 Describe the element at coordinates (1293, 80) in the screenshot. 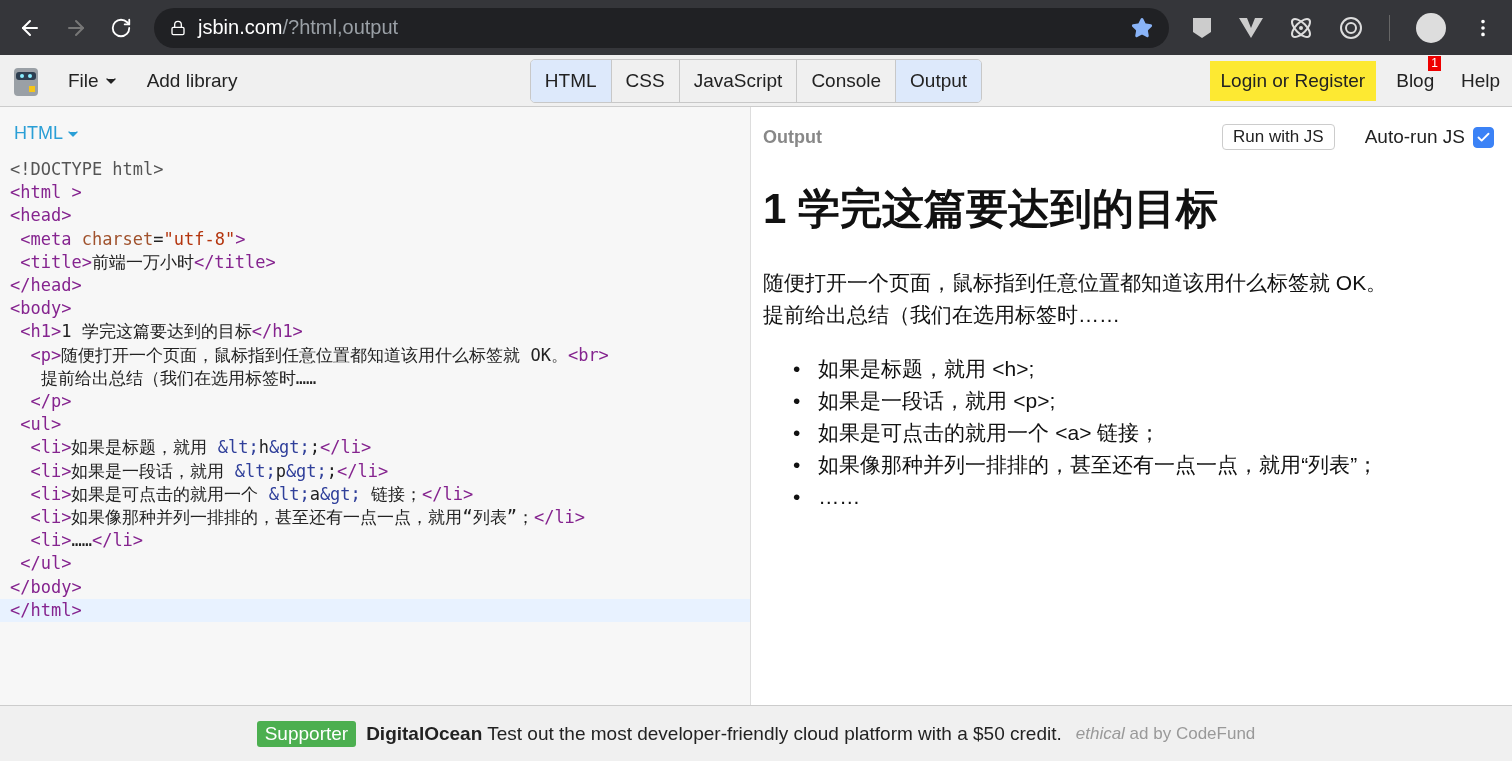

I see `login-button: Login or Register` at that location.